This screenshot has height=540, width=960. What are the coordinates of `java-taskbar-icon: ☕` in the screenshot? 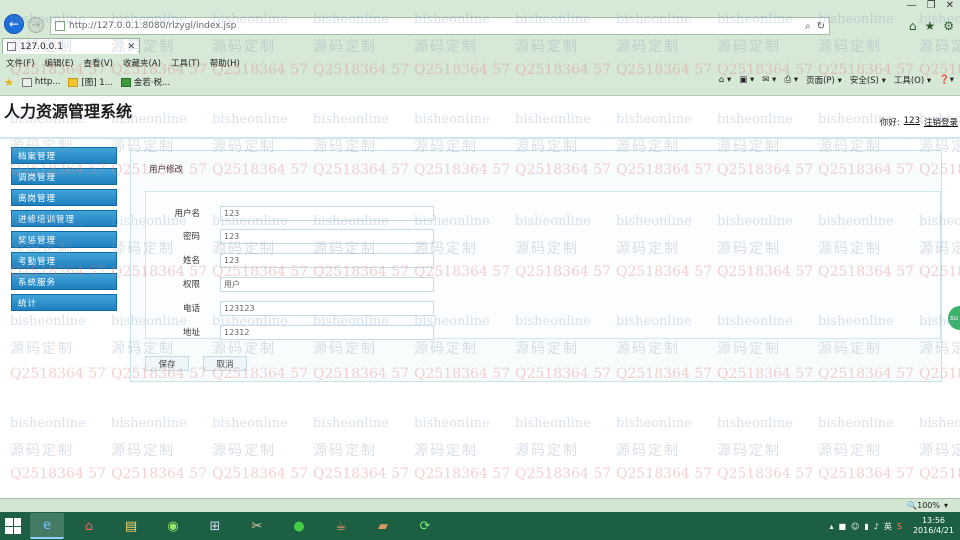 It's located at (341, 526).